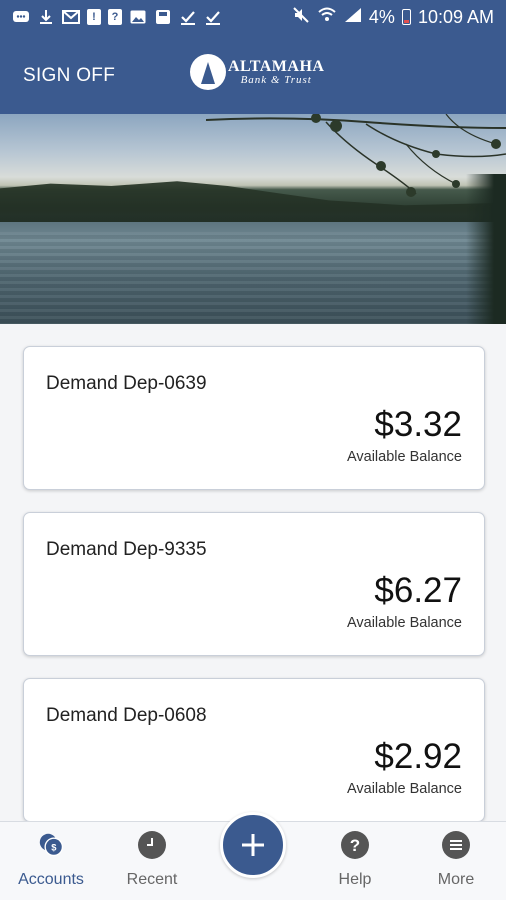  Describe the element at coordinates (254, 418) in the screenshot. I see `account-card: Demand Dep-0639 $3.32 Available Balance` at that location.